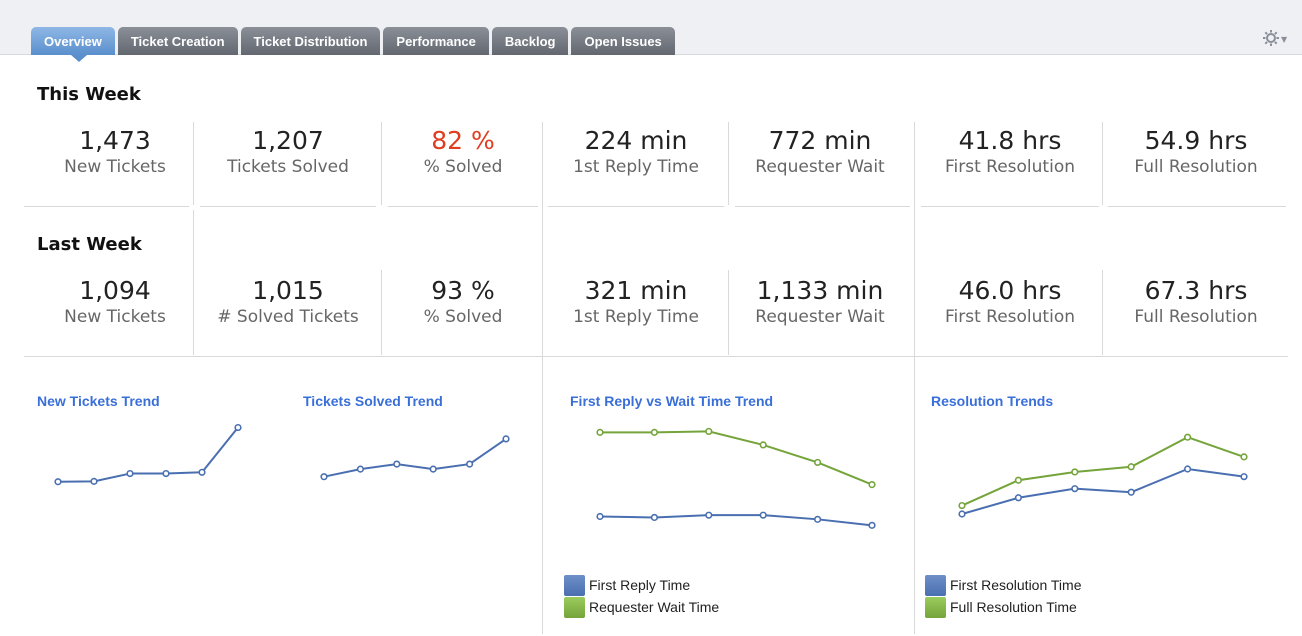 This screenshot has width=1302, height=636. I want to click on legend-item: Requester Wait Time, so click(641, 607).